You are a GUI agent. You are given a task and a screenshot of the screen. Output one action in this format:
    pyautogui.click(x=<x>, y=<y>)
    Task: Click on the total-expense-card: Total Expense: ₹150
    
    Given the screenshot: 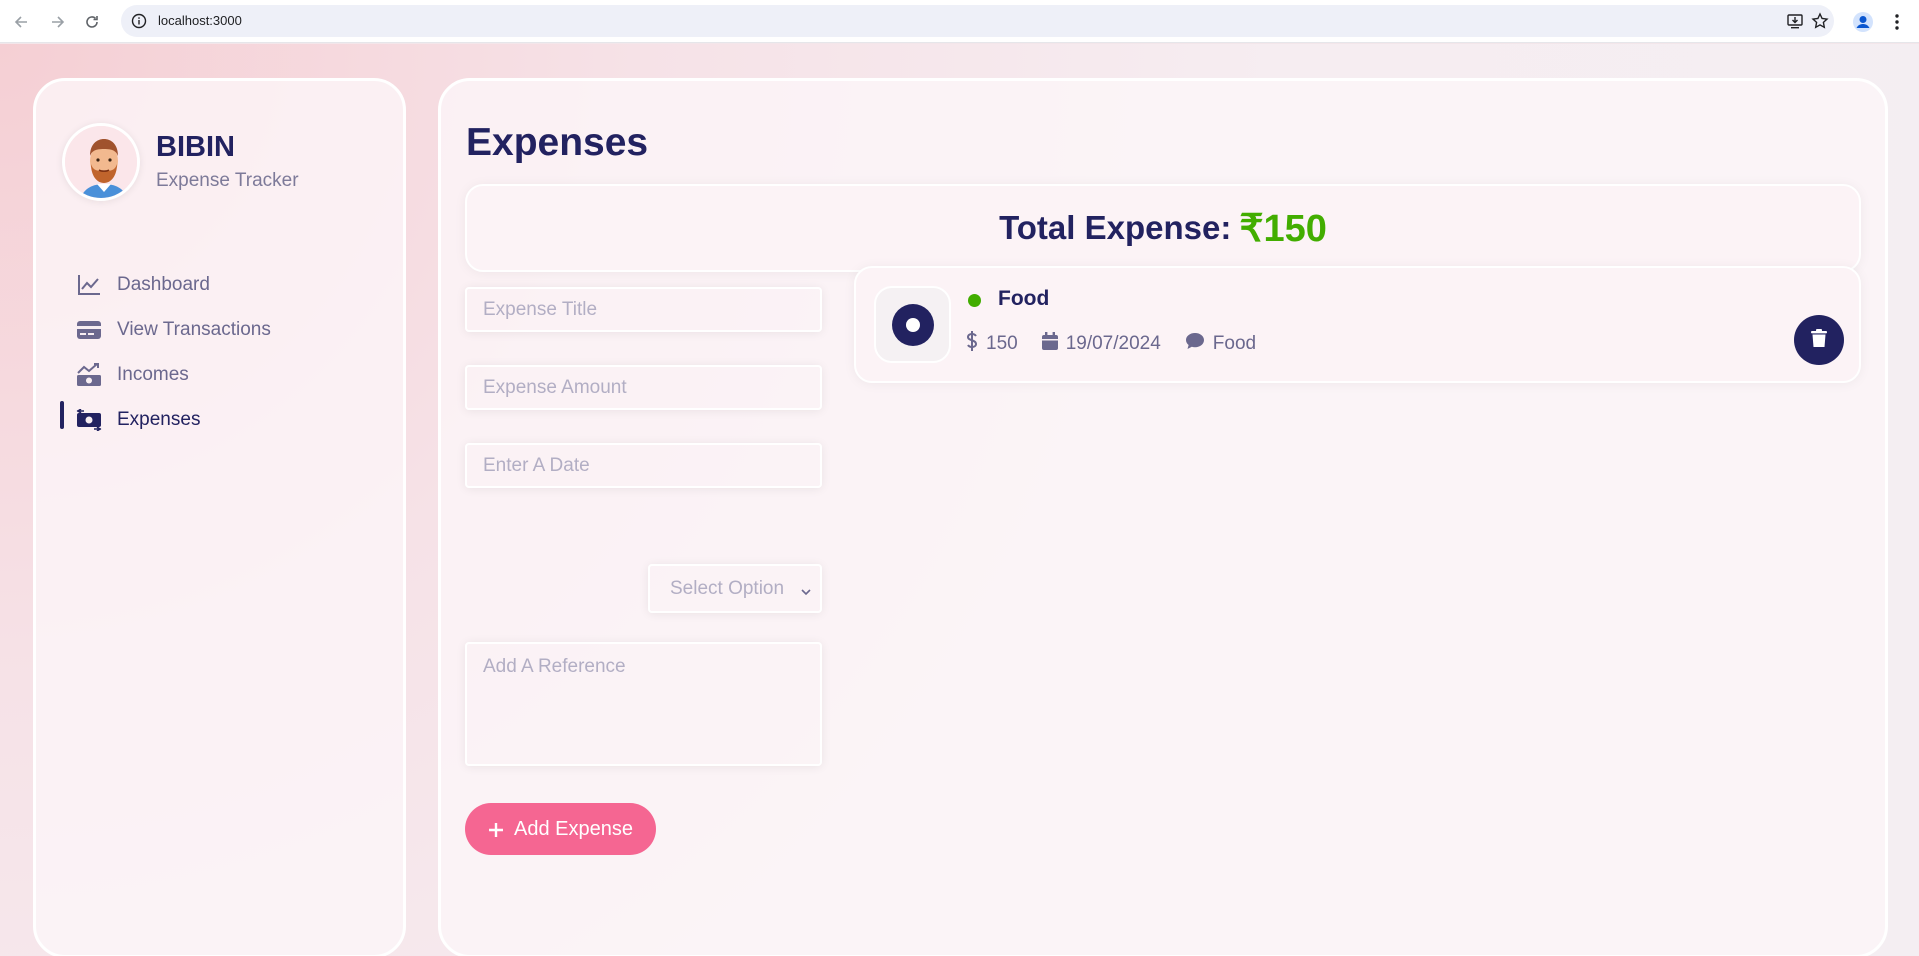 What is the action you would take?
    pyautogui.click(x=1163, y=228)
    